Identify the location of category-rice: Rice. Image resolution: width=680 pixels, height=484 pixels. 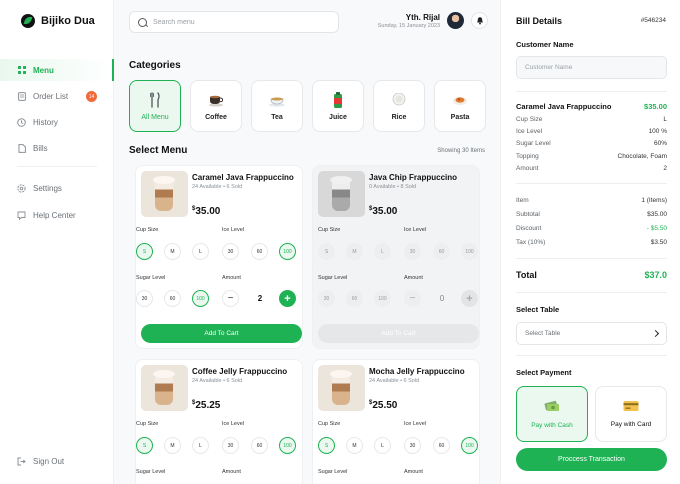
(399, 106).